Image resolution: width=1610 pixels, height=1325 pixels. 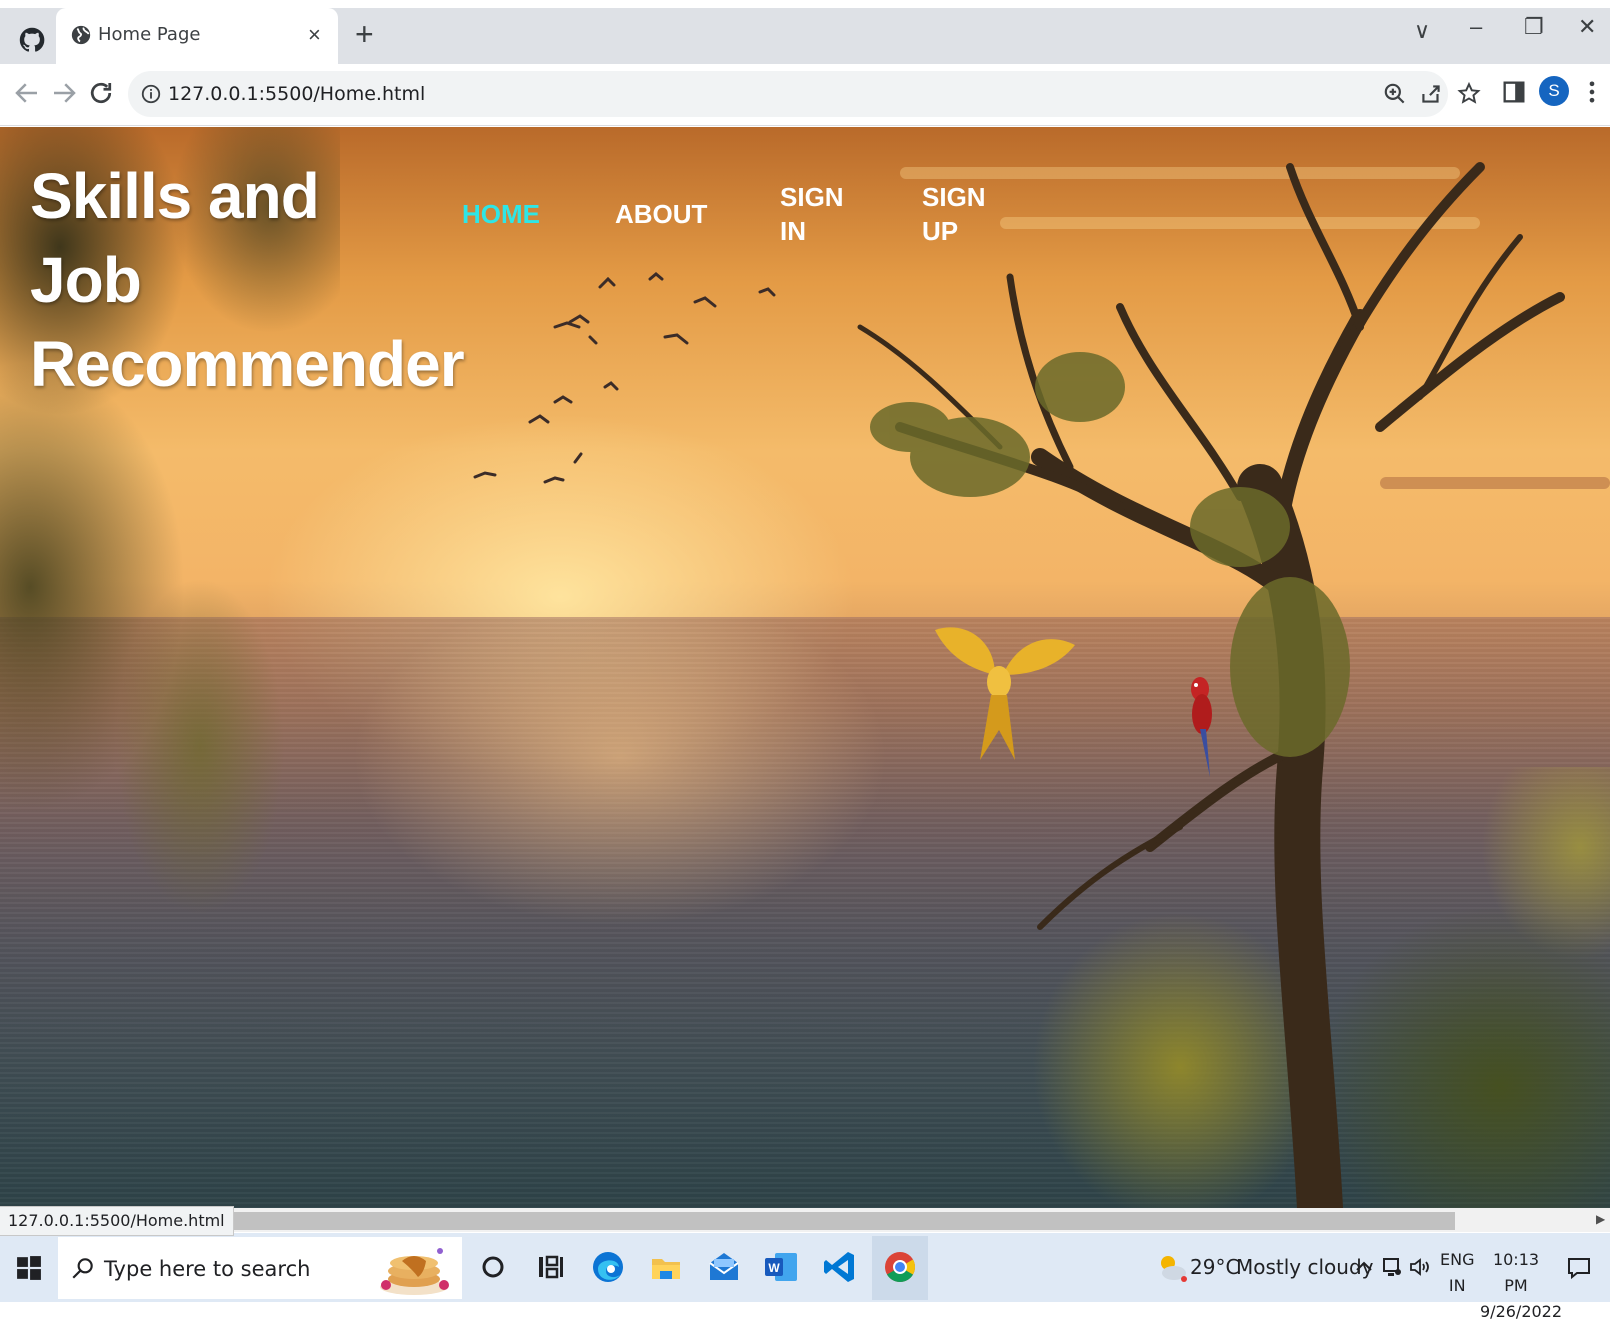 I want to click on svg-text: W, so click(x=774, y=1268).